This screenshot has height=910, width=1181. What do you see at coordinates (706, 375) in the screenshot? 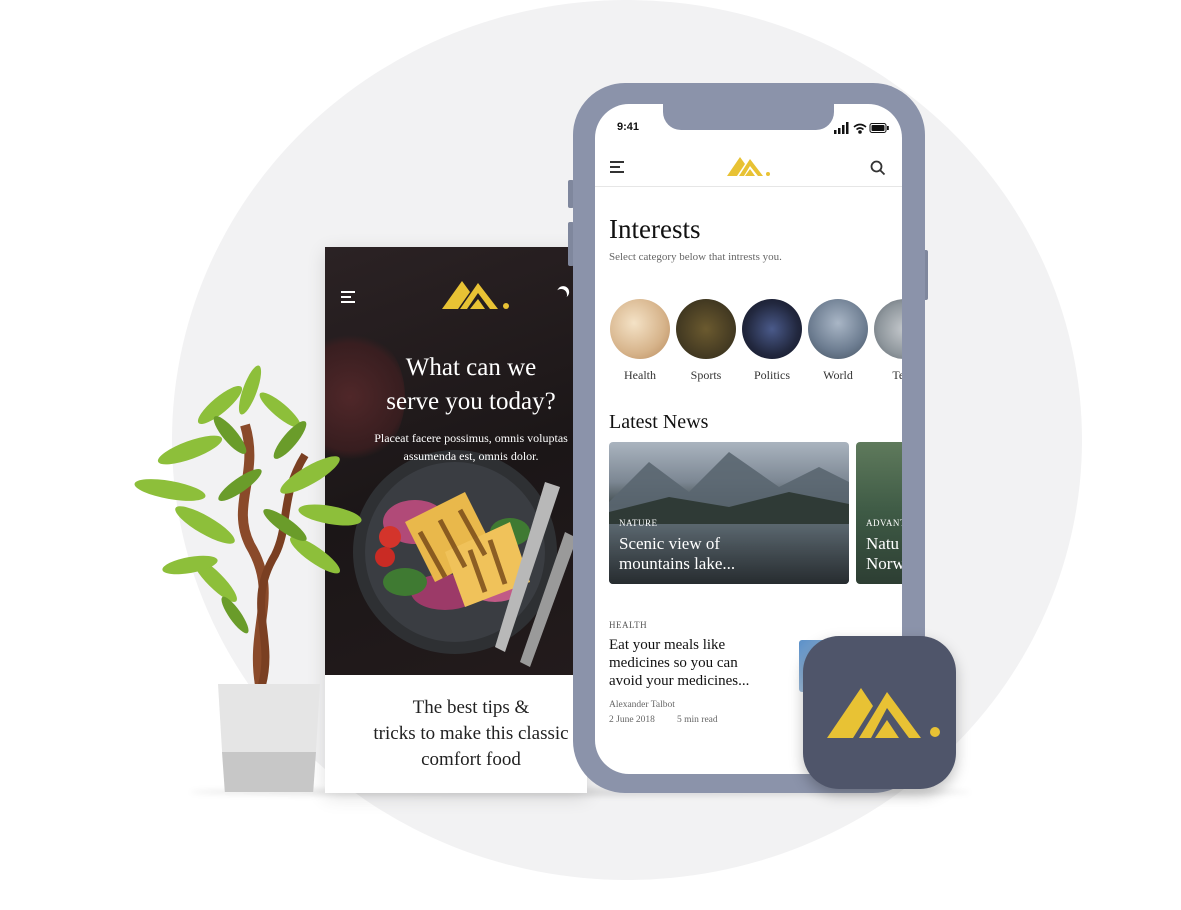
I see `category-label: Sports` at bounding box center [706, 375].